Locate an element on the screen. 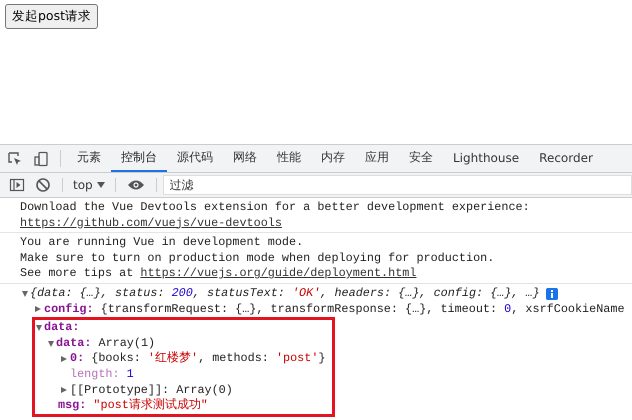 Image resolution: width=632 pixels, height=420 pixels. devtools-tab: 内存 is located at coordinates (333, 158).